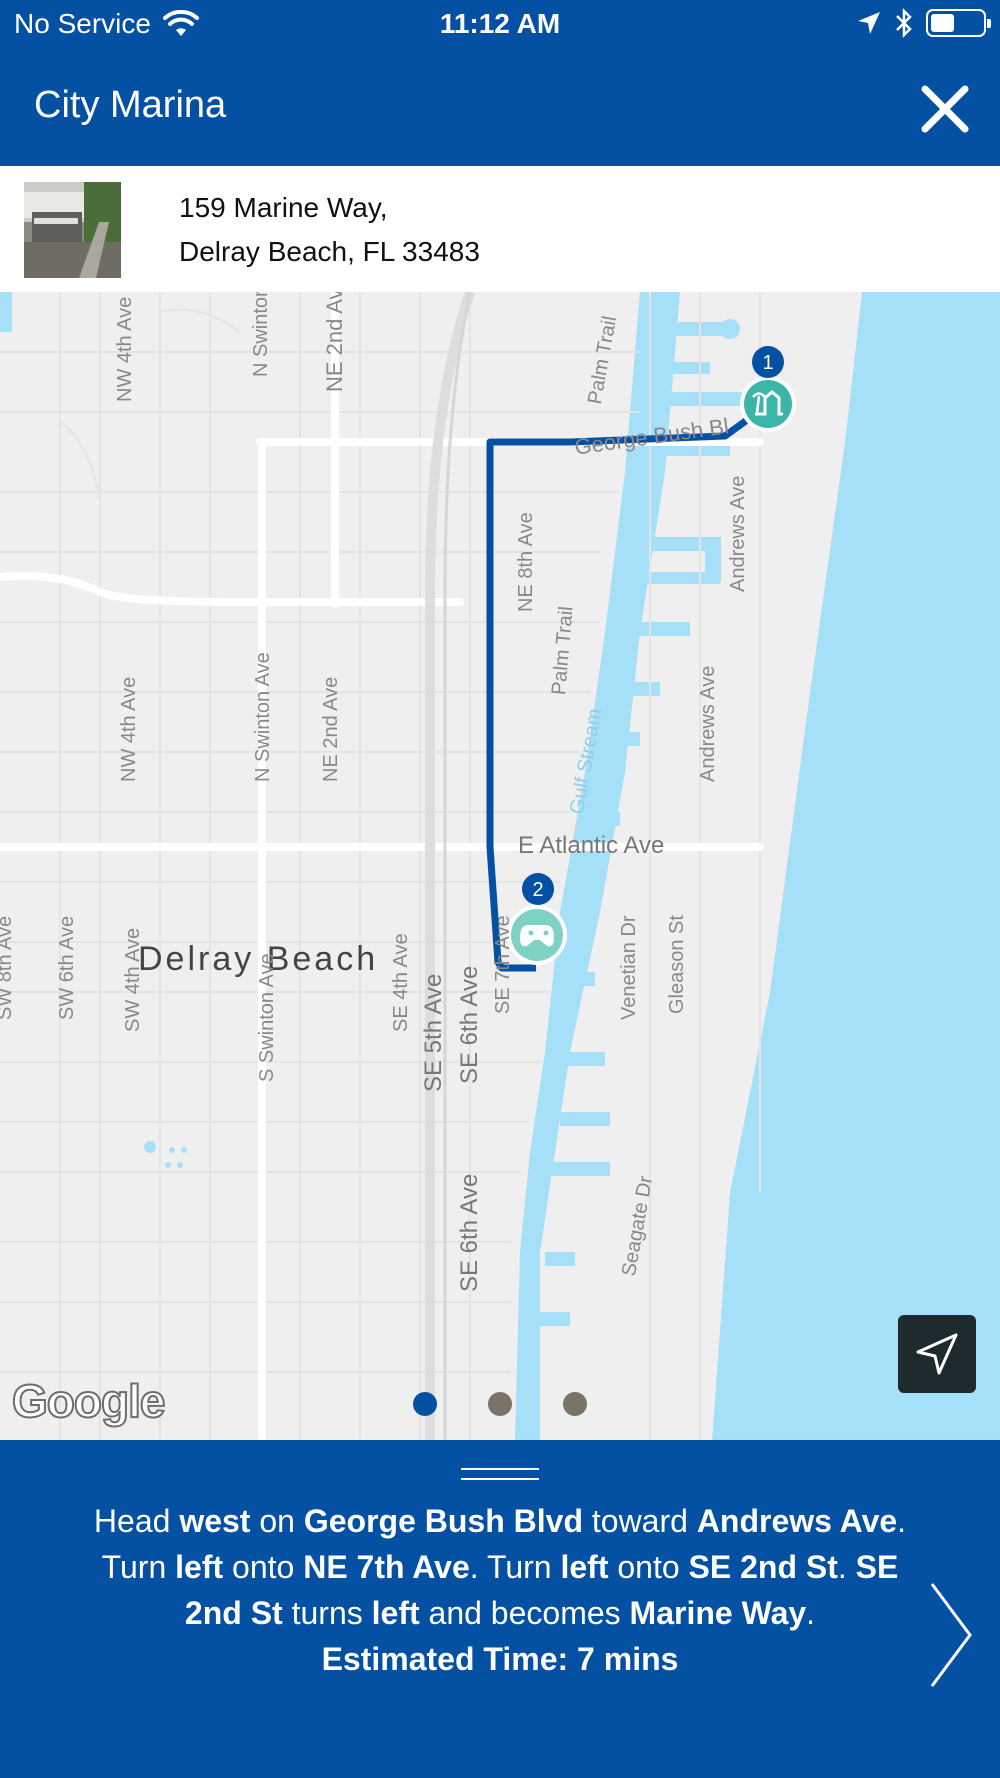 This screenshot has height=1778, width=1000. I want to click on direction-keyword: SE 2nd St, so click(763, 1567).